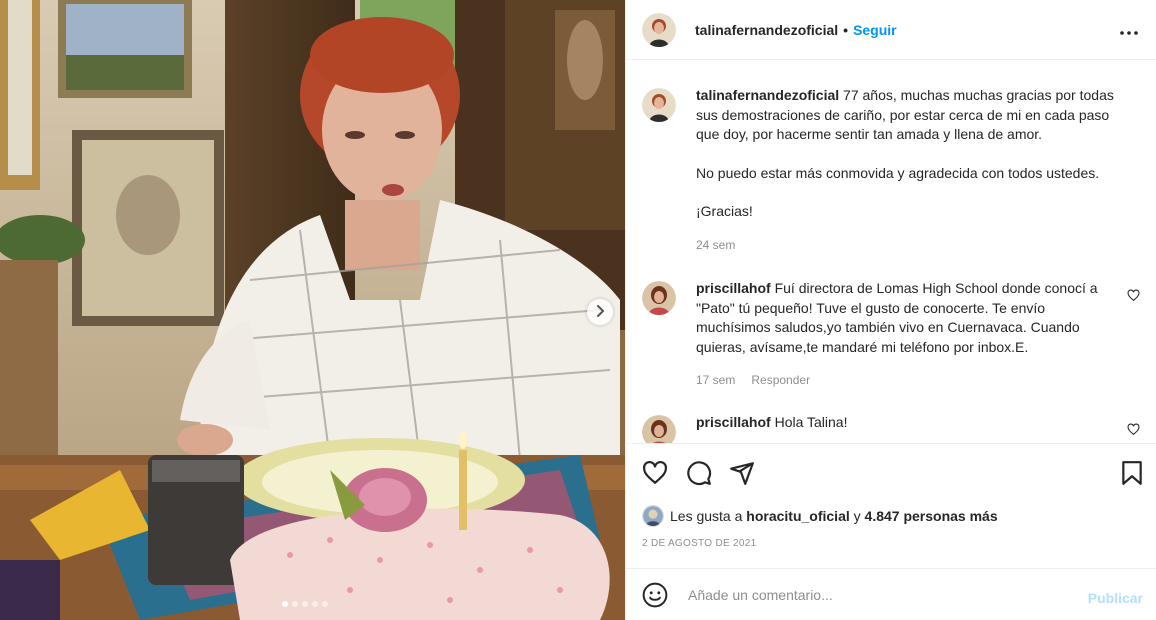 The image size is (1156, 620). Describe the element at coordinates (655, 595) in the screenshot. I see `emoji-icon` at that location.